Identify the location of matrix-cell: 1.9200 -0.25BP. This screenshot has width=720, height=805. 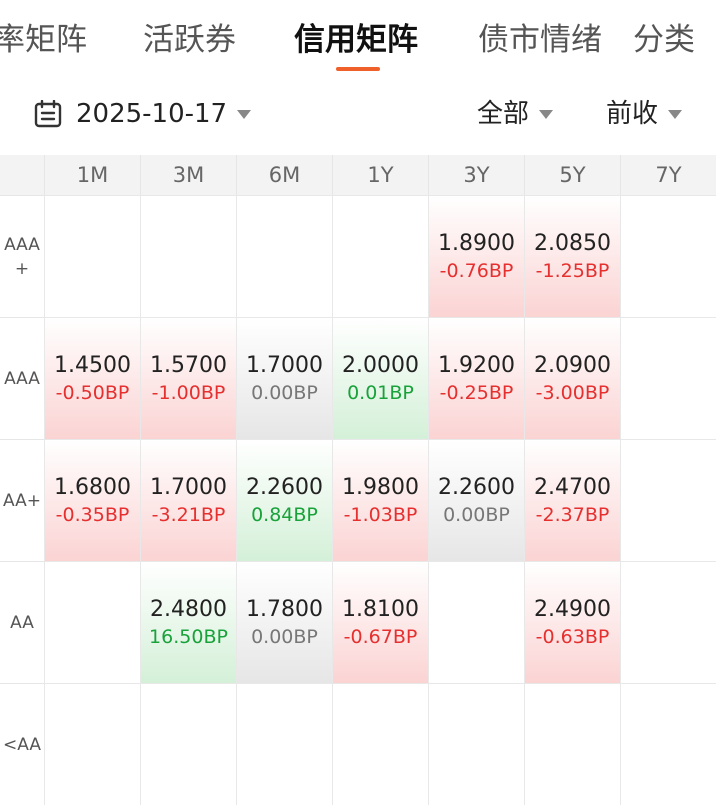
(476, 378).